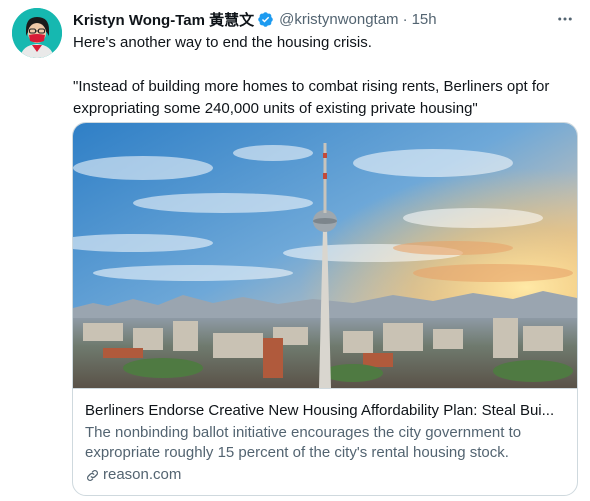 This screenshot has height=501, width=590. I want to click on link-icon, so click(92, 475).